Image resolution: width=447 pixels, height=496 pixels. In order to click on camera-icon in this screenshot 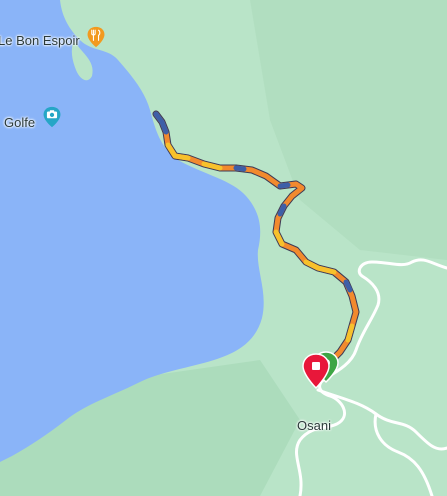, I will do `click(52, 117)`.